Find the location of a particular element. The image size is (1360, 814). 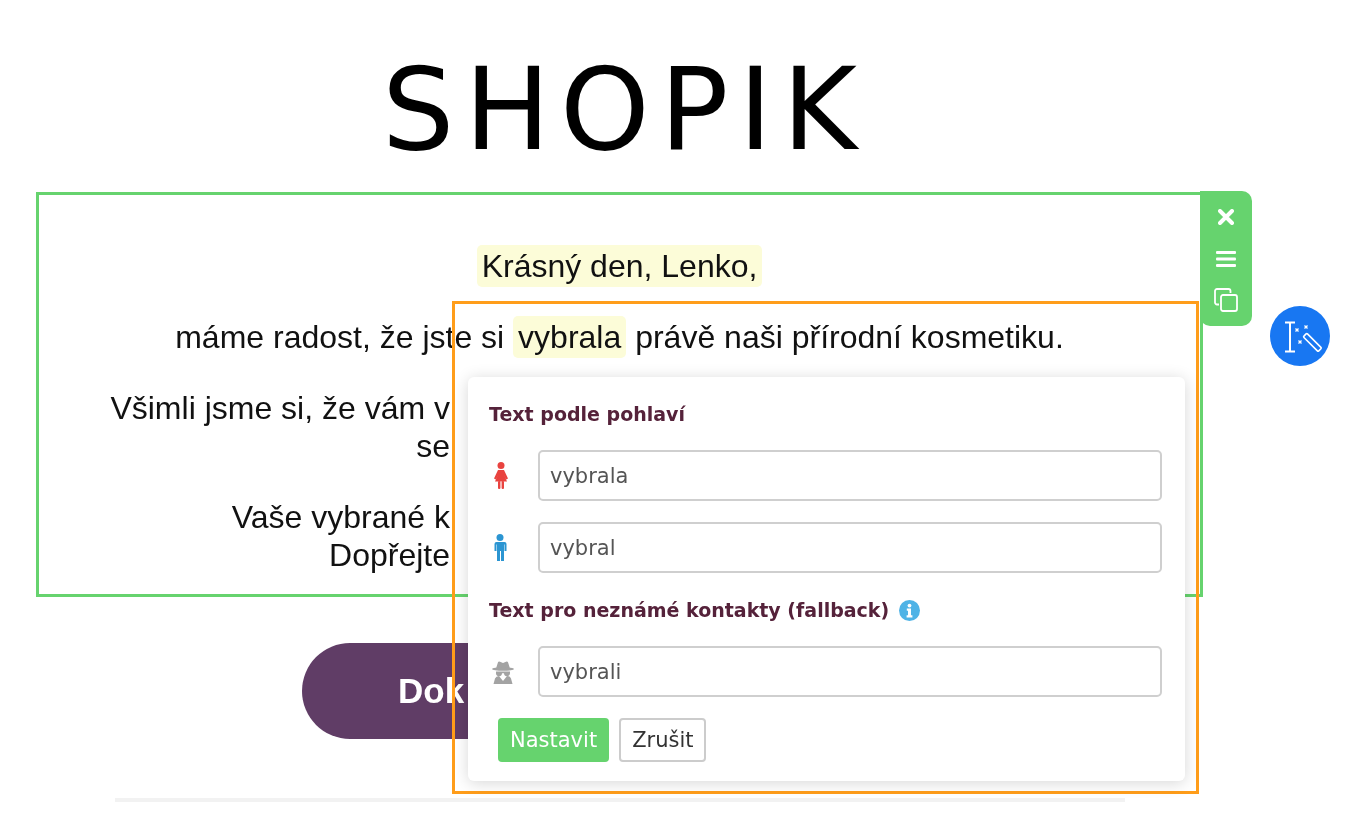

close-icon is located at coordinates (1226, 217).